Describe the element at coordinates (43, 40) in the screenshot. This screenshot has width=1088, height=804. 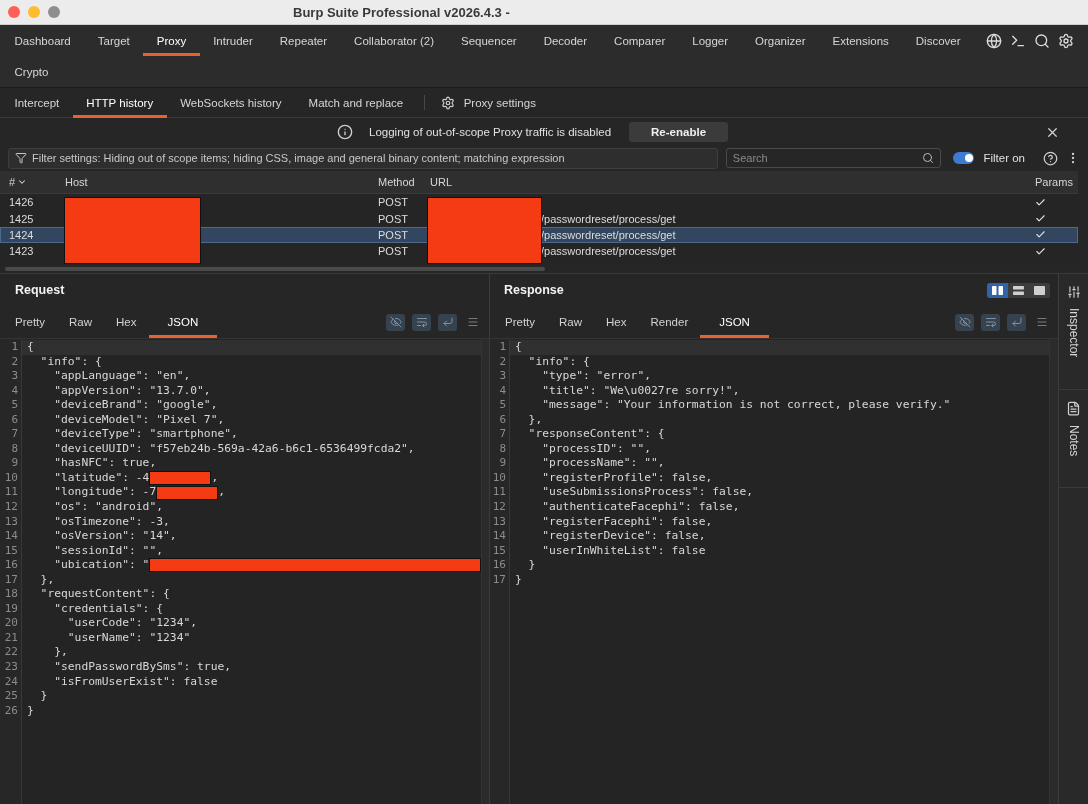
I see `main-tab: Dashboard` at that location.